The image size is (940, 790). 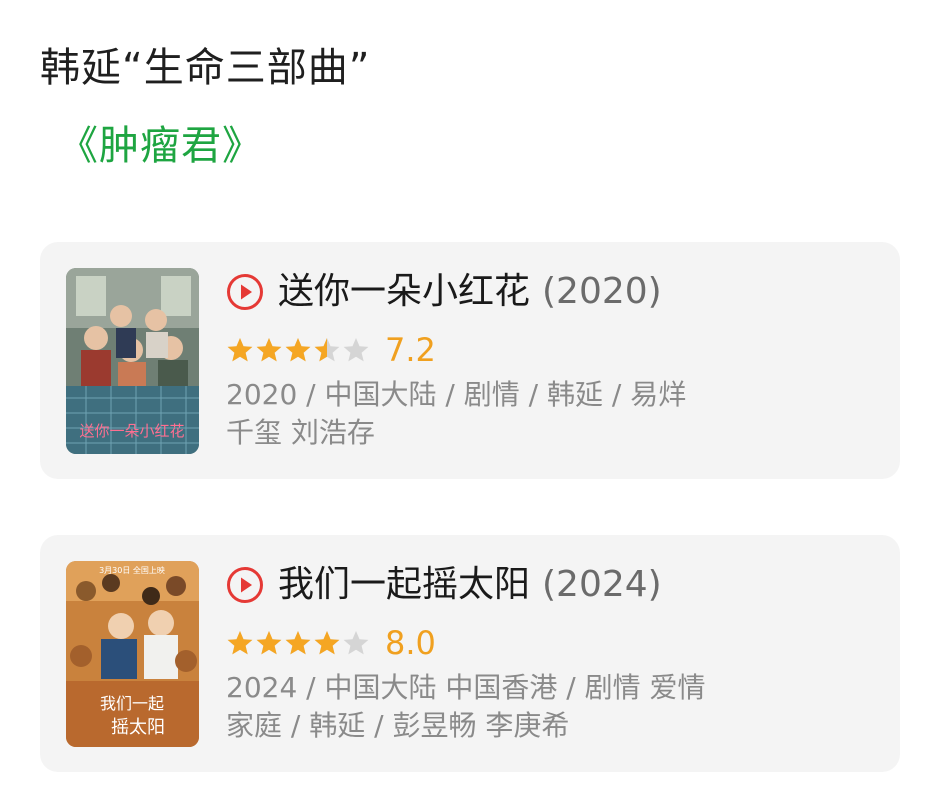 I want to click on movie-title: 我们一起摇太阳, so click(x=404, y=585).